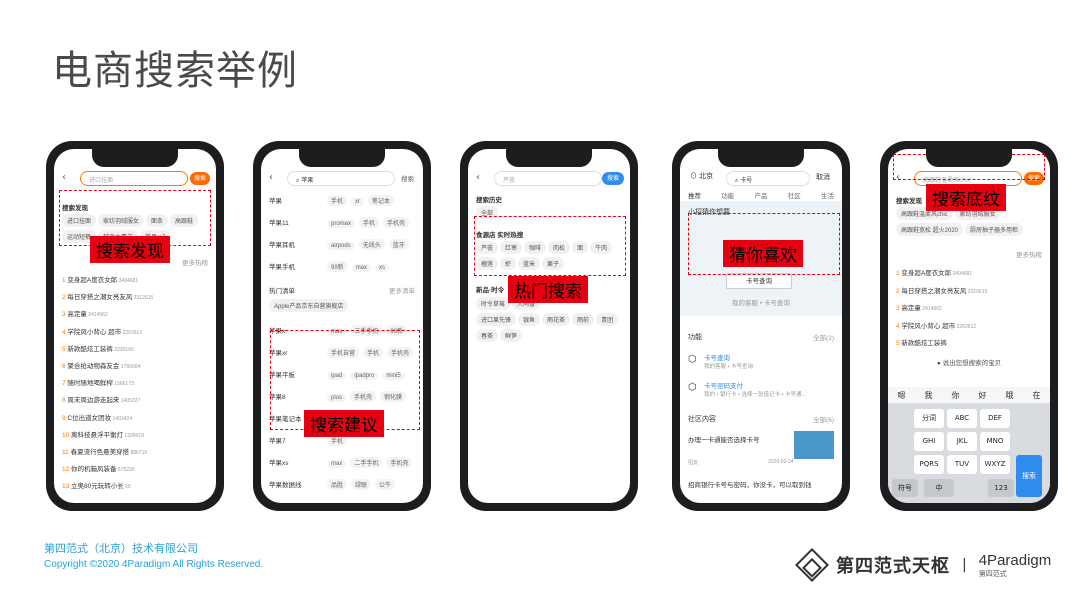  What do you see at coordinates (827, 195) in the screenshot?
I see `tab-4: 生活` at bounding box center [827, 195].